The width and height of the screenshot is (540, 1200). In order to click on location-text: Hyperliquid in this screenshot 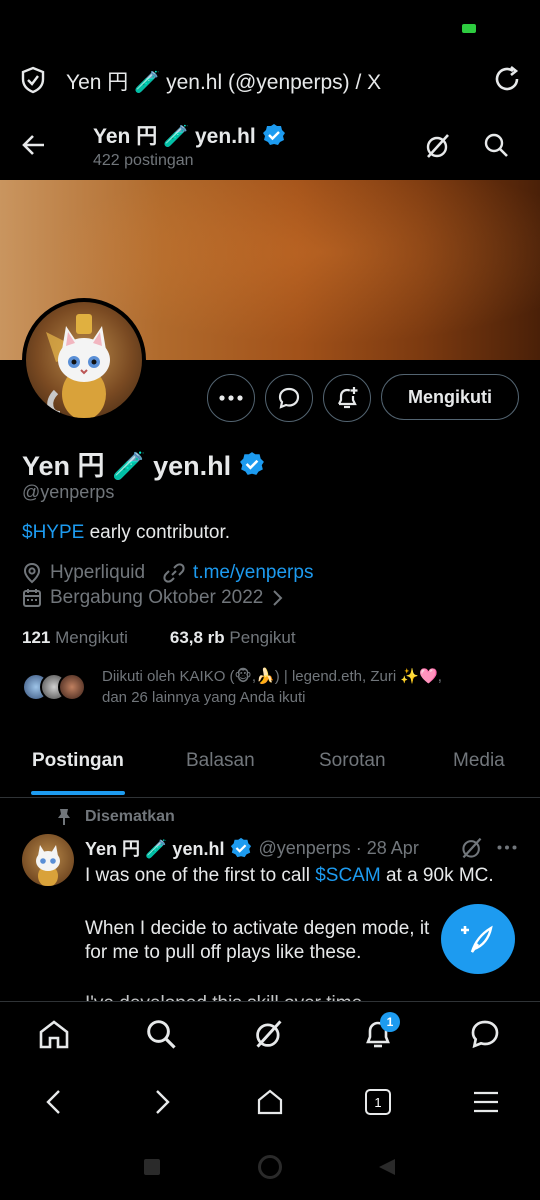, I will do `click(98, 572)`.